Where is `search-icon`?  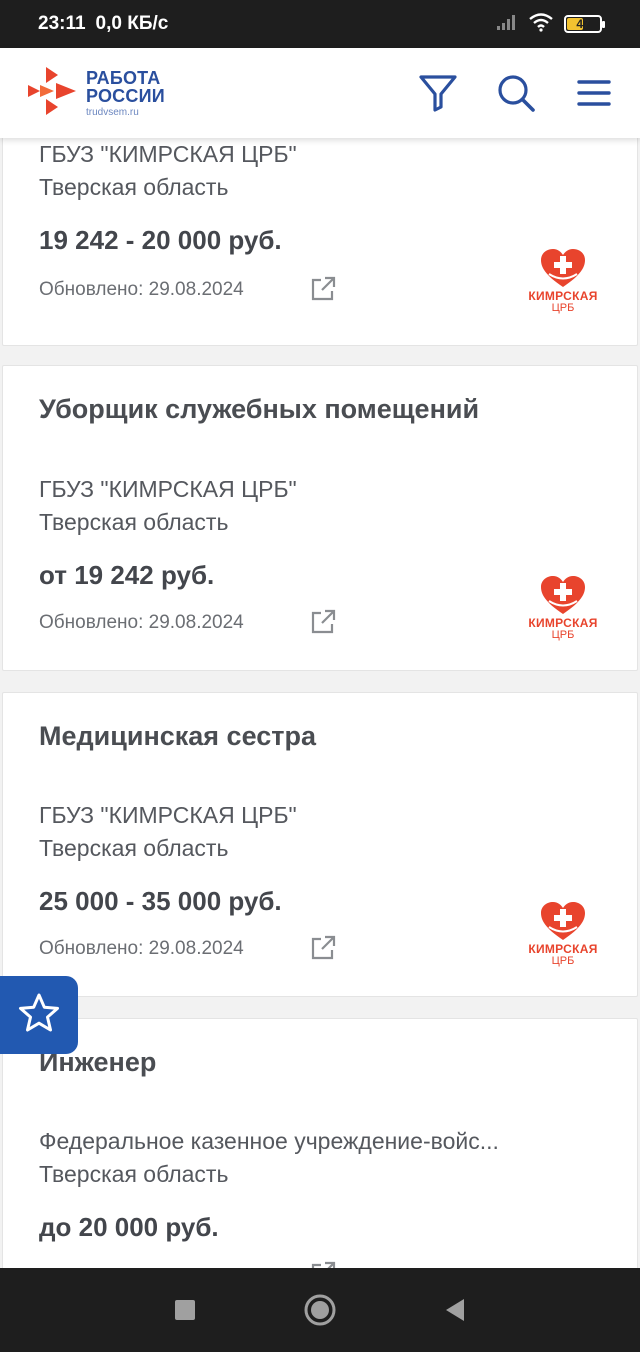
search-icon is located at coordinates (516, 93).